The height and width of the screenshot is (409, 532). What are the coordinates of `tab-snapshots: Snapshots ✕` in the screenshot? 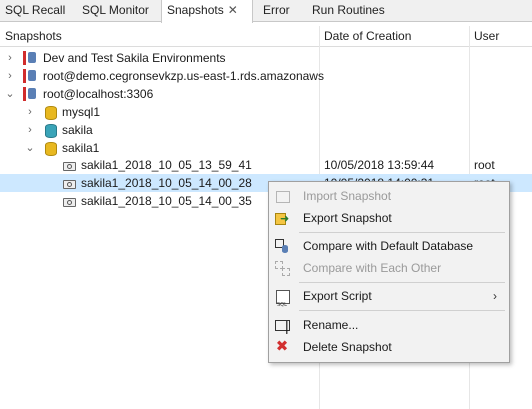 It's located at (207, 11).